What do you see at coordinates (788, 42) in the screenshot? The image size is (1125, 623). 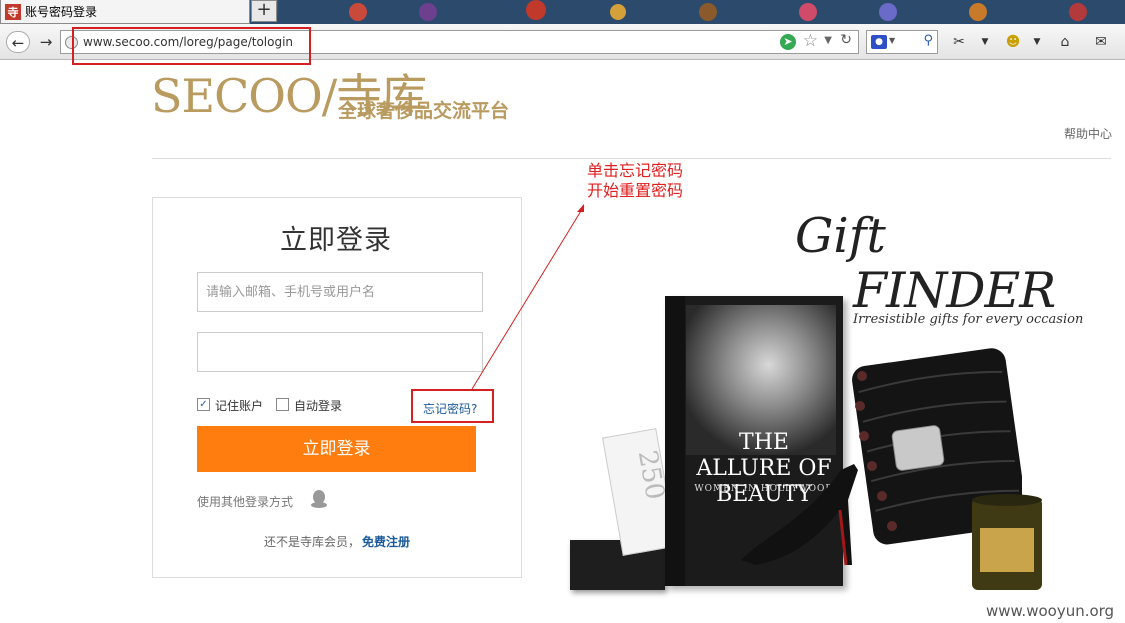 I see `go-arrow-icon: ➤` at bounding box center [788, 42].